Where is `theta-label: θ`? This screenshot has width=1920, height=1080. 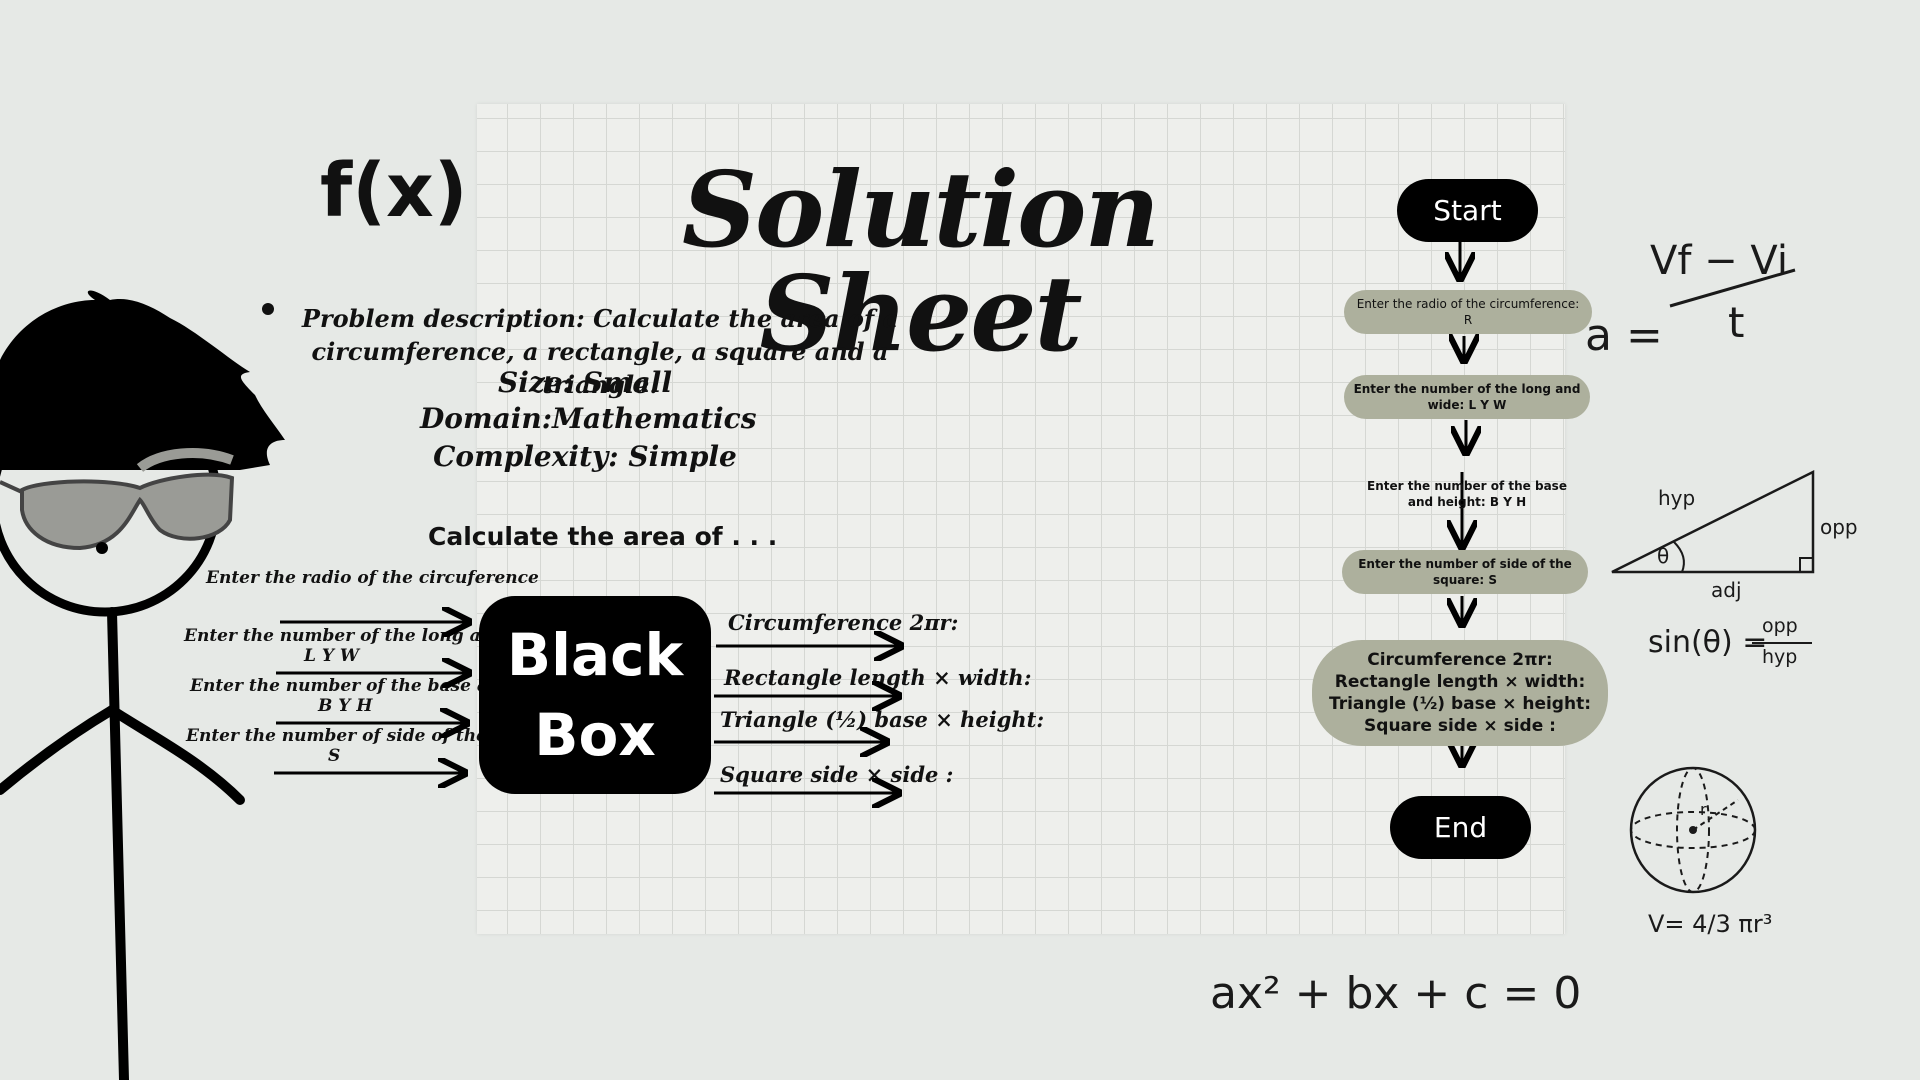
theta-label: θ is located at coordinates (1663, 556).